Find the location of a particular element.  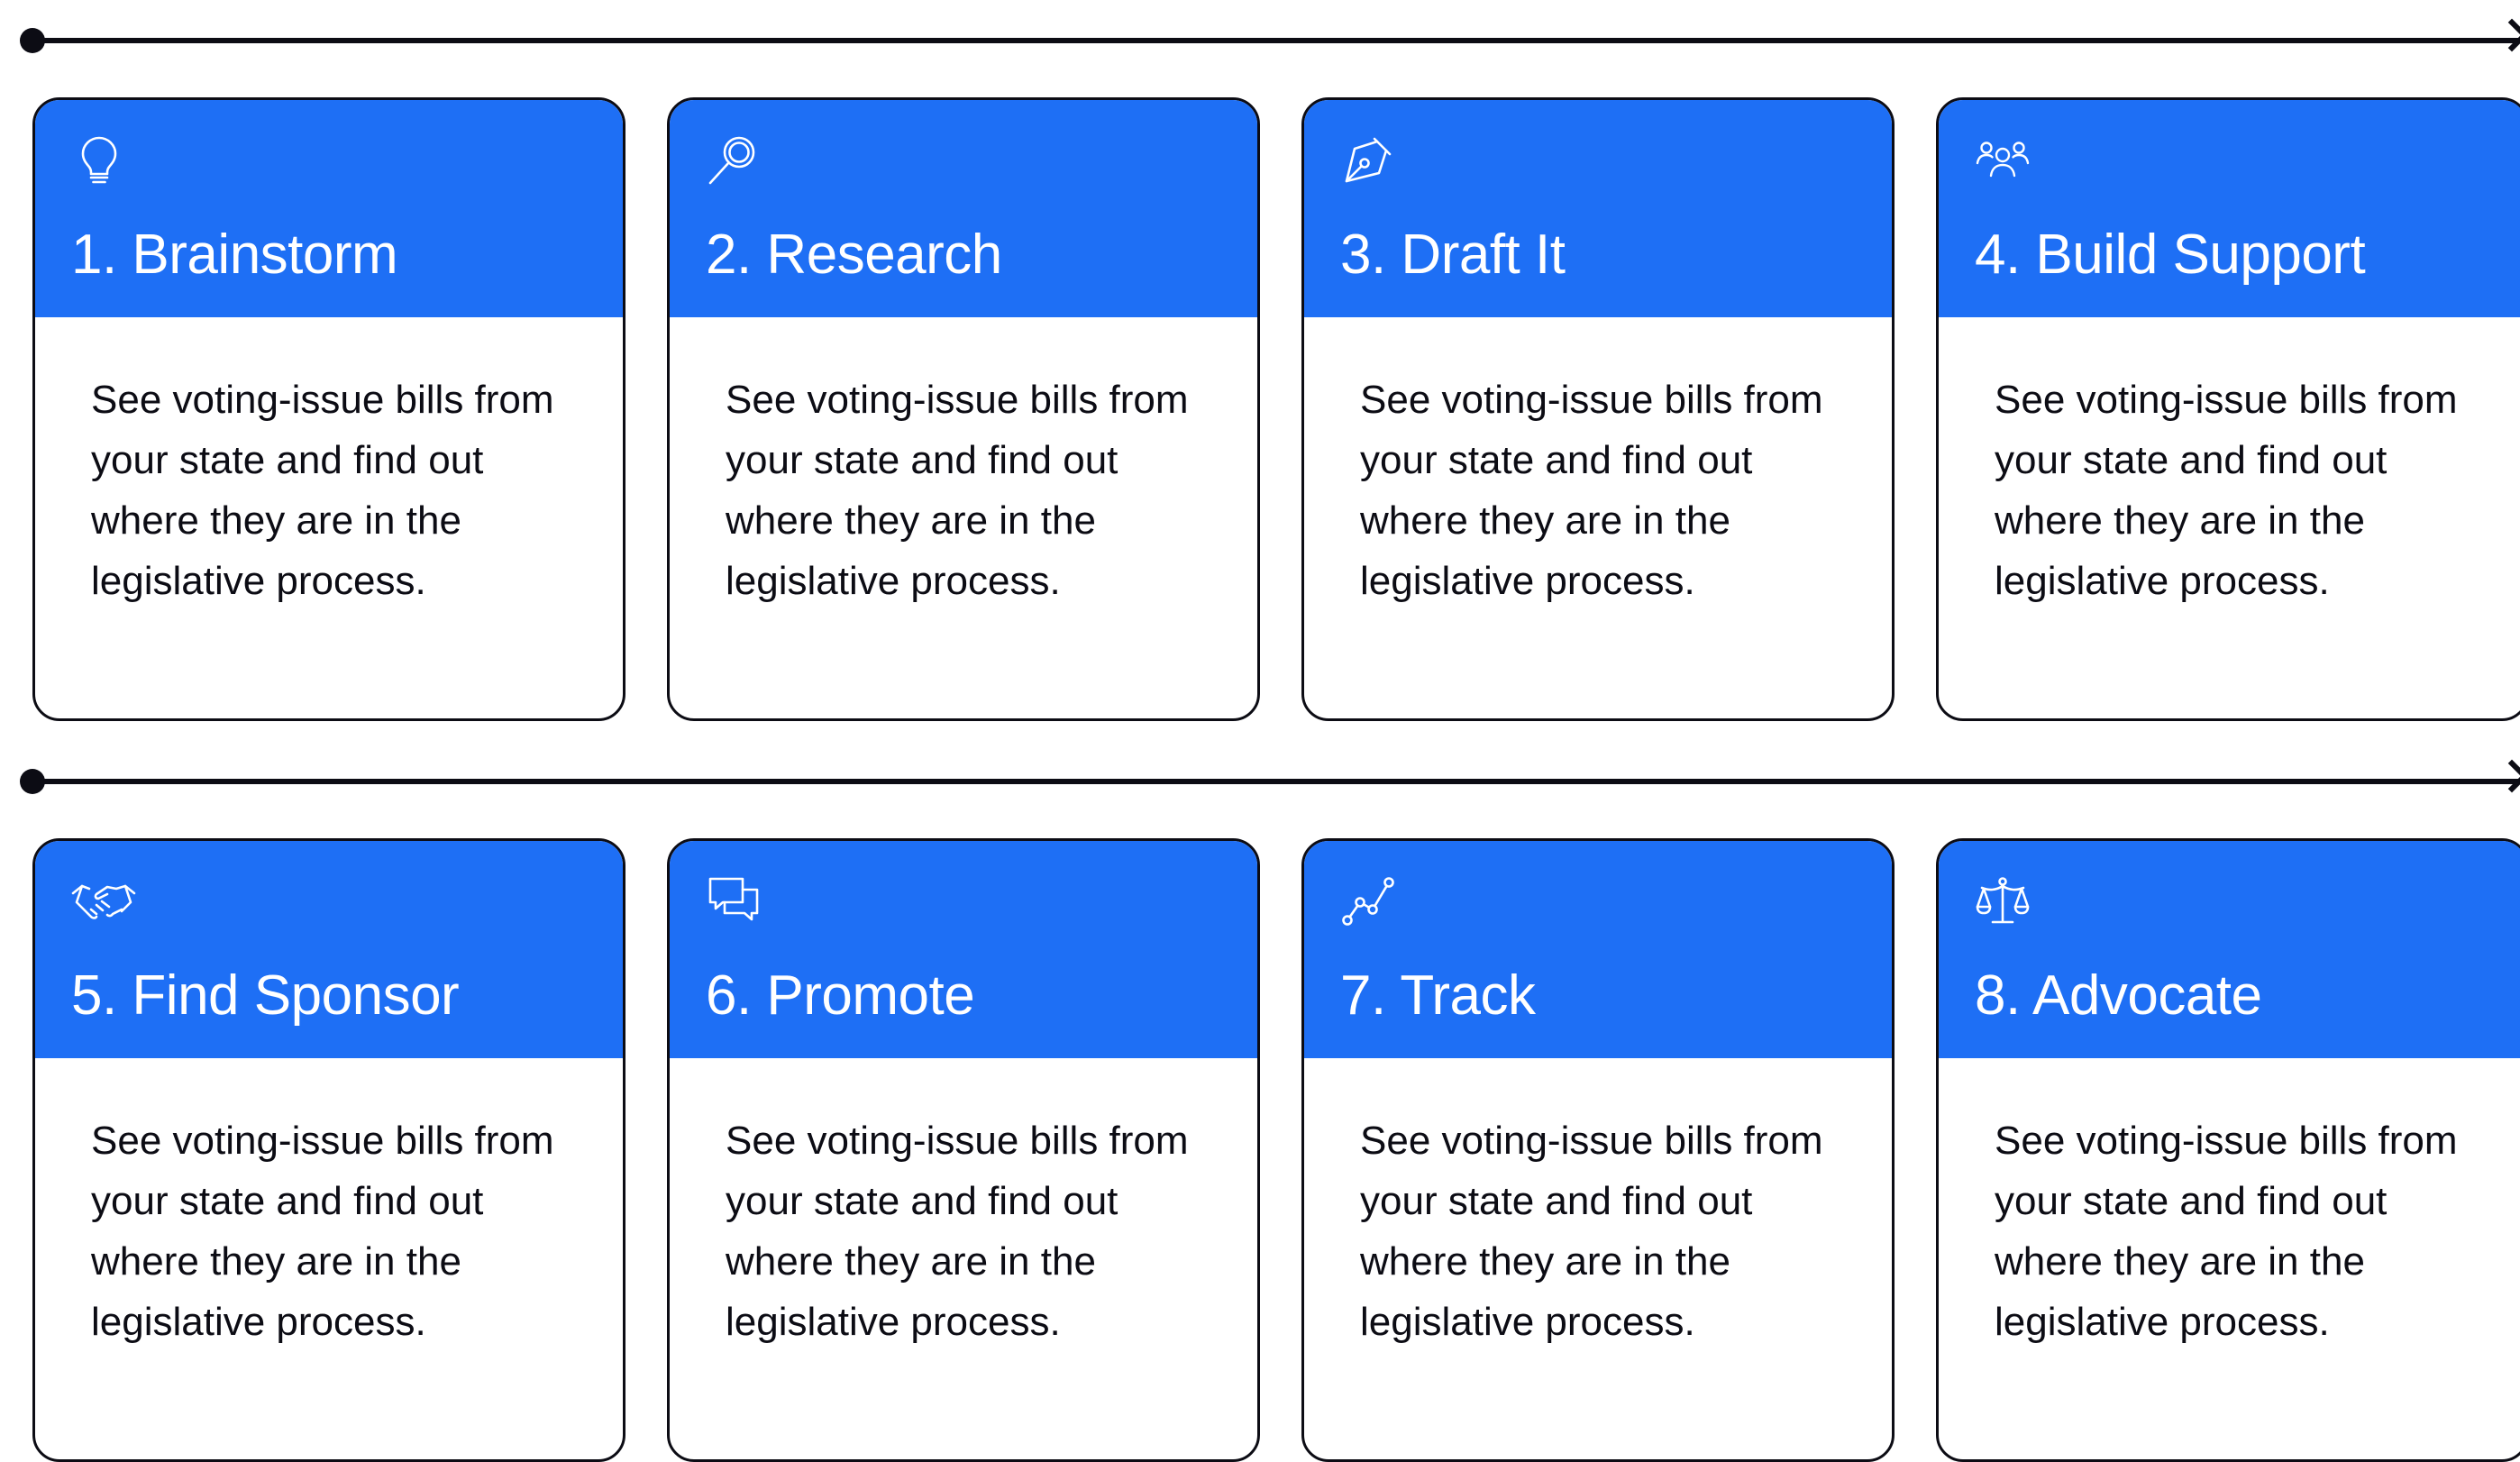

people-group-icon is located at coordinates (2003, 160).